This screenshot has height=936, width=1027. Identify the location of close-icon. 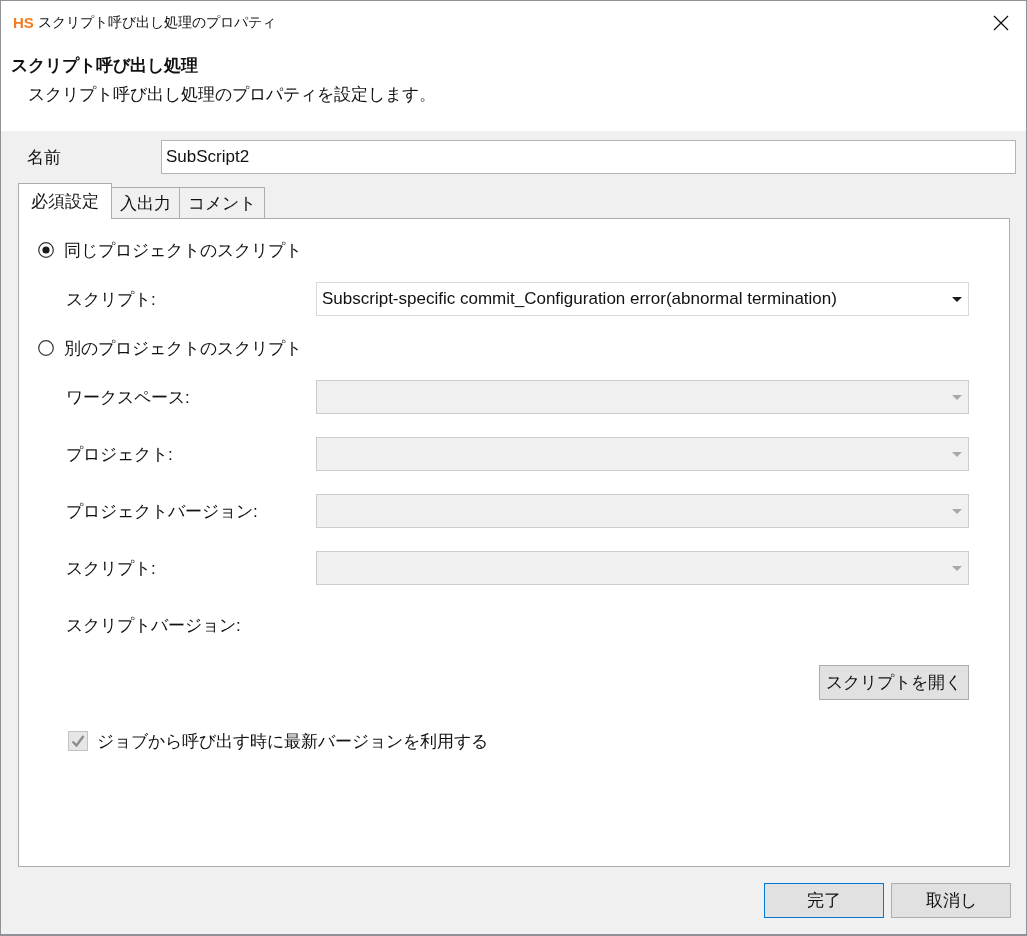
(1001, 22).